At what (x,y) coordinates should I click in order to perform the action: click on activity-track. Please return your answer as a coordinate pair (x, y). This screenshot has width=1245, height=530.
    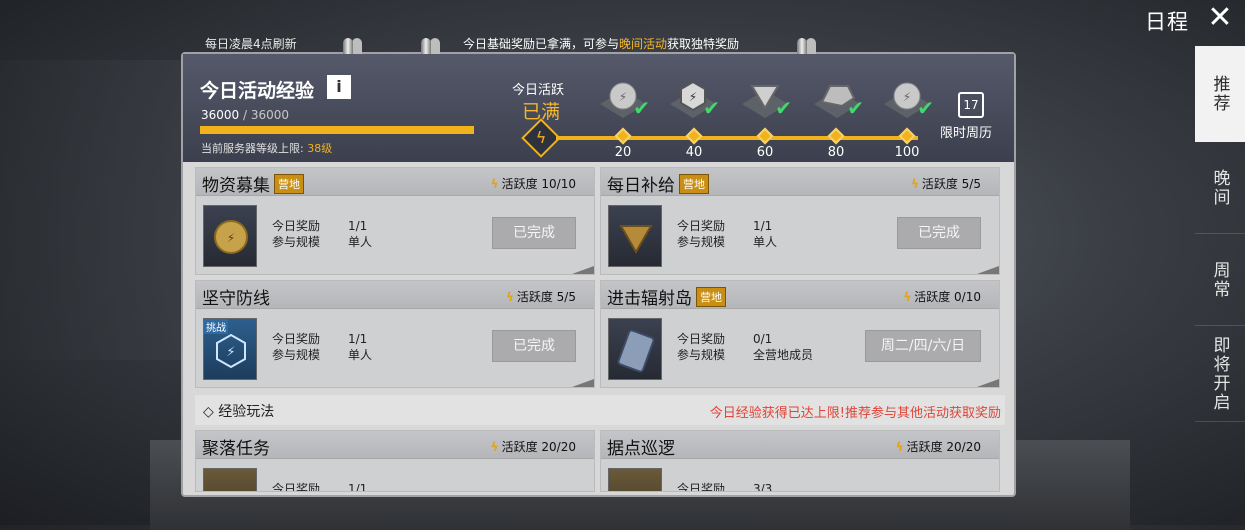
    Looking at the image, I should click on (737, 138).